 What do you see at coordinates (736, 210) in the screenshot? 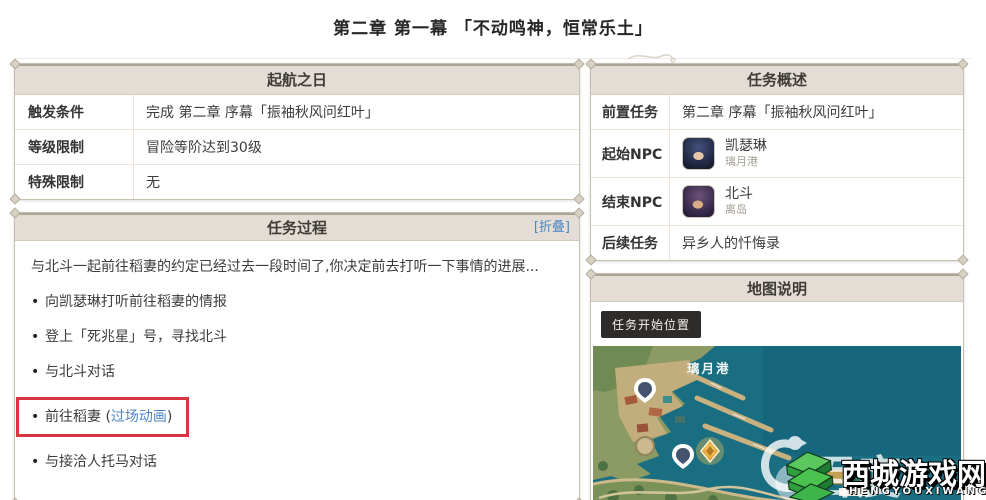
I see `npc-location: 离岛` at bounding box center [736, 210].